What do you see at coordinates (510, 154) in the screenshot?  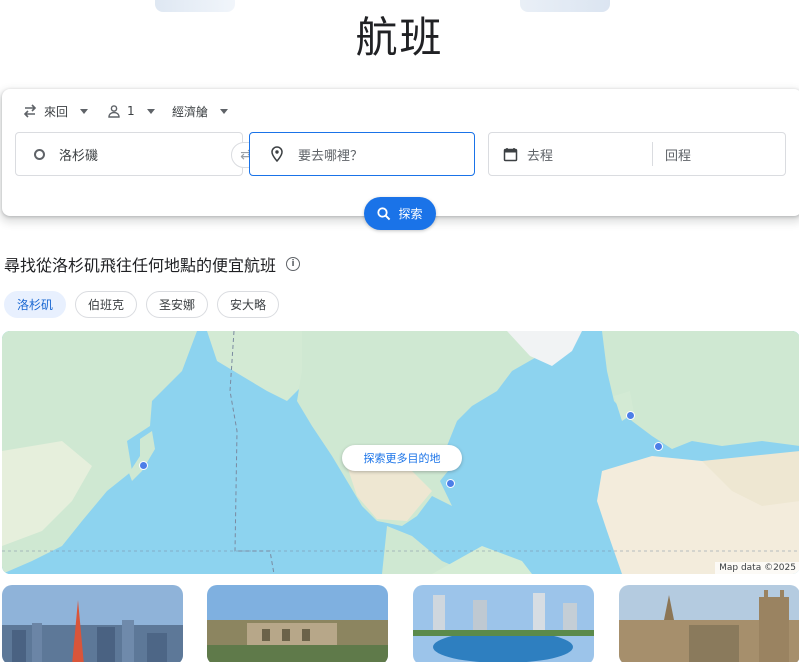 I see `calendar-icon` at bounding box center [510, 154].